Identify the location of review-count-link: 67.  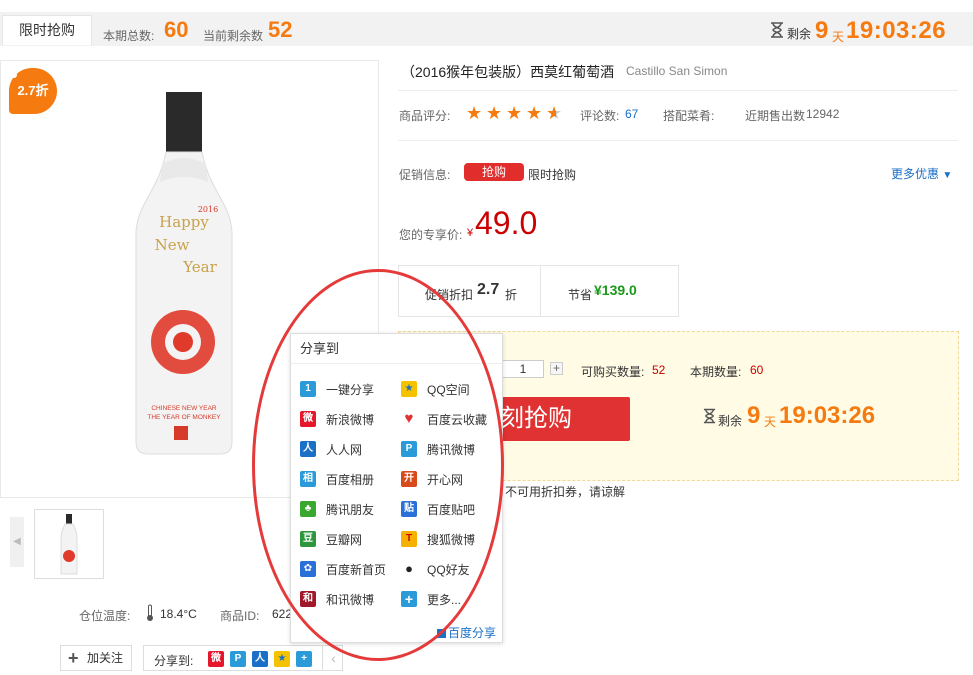
(631, 114).